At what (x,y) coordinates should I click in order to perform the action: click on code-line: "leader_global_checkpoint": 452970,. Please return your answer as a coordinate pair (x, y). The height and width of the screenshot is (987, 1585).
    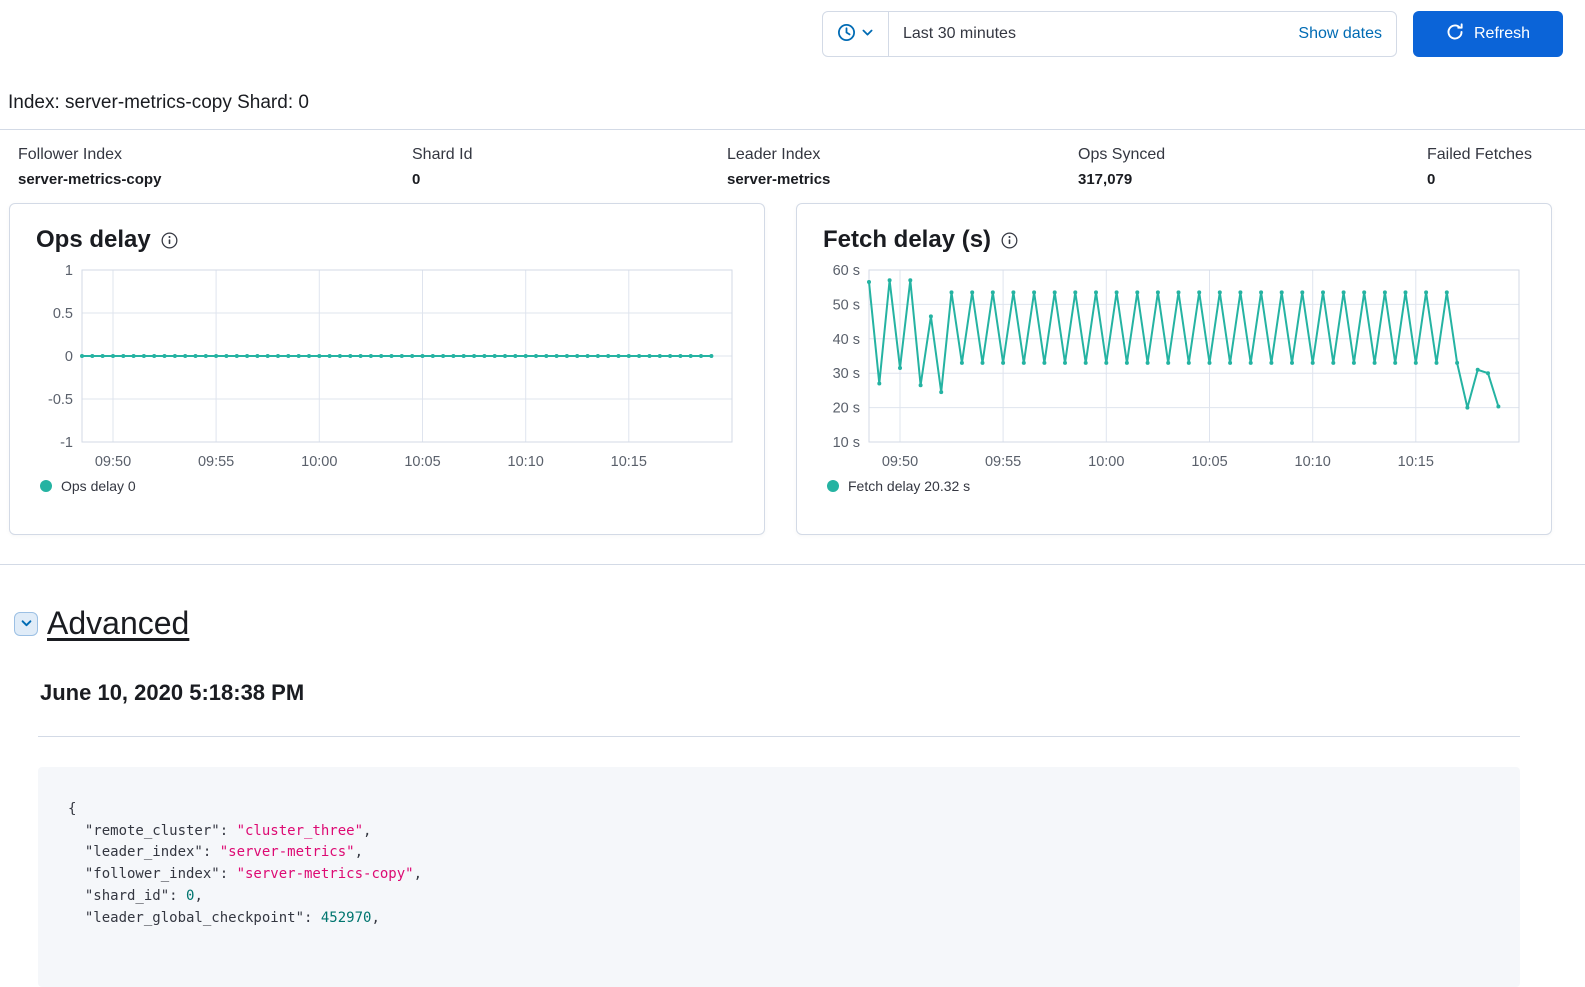
    Looking at the image, I should click on (224, 917).